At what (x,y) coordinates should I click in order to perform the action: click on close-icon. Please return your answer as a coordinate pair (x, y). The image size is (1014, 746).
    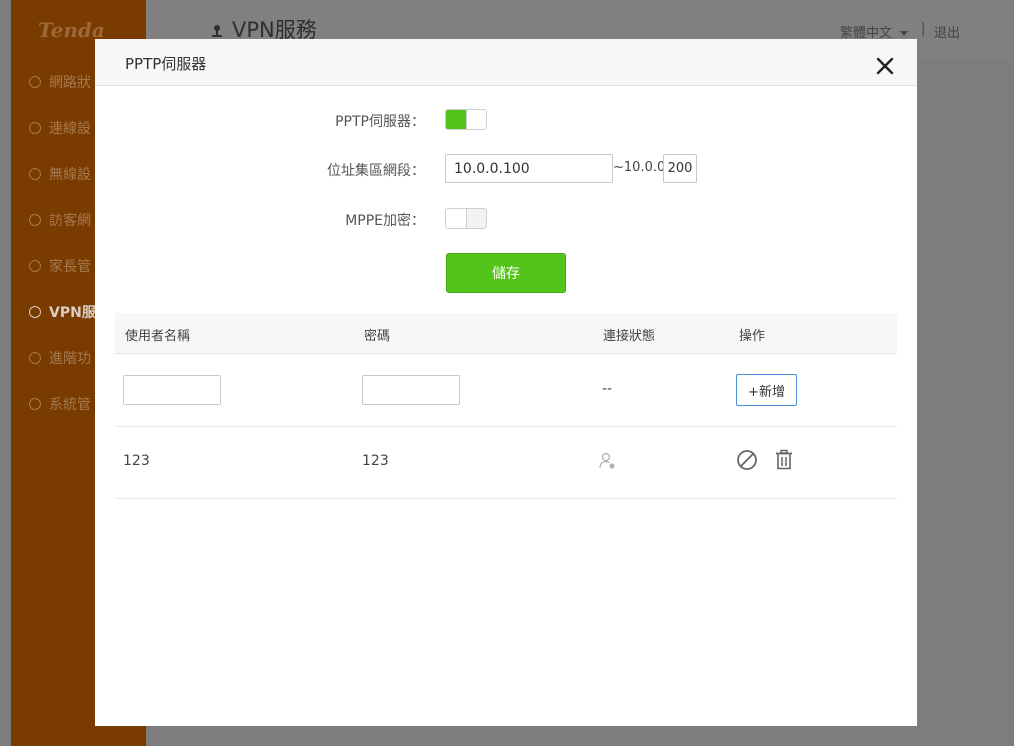
    Looking at the image, I should click on (885, 66).